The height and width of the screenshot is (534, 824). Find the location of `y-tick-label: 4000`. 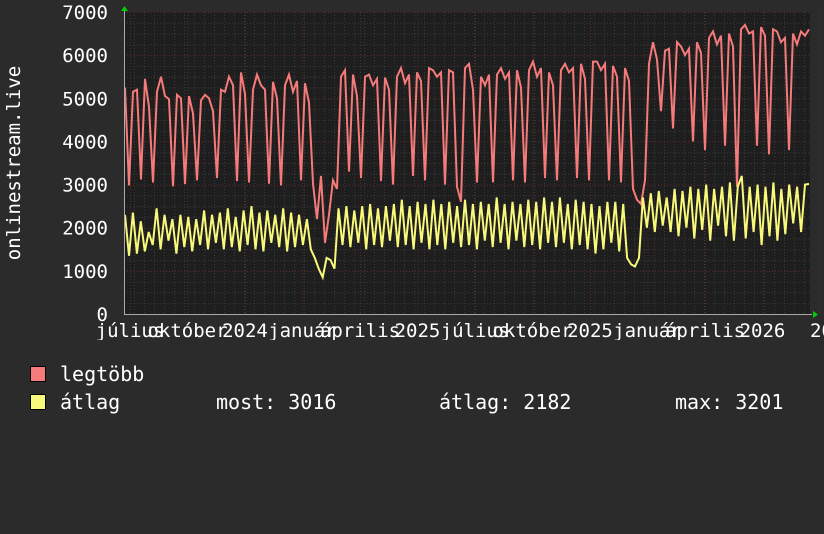

y-tick-label: 4000 is located at coordinates (85, 142).